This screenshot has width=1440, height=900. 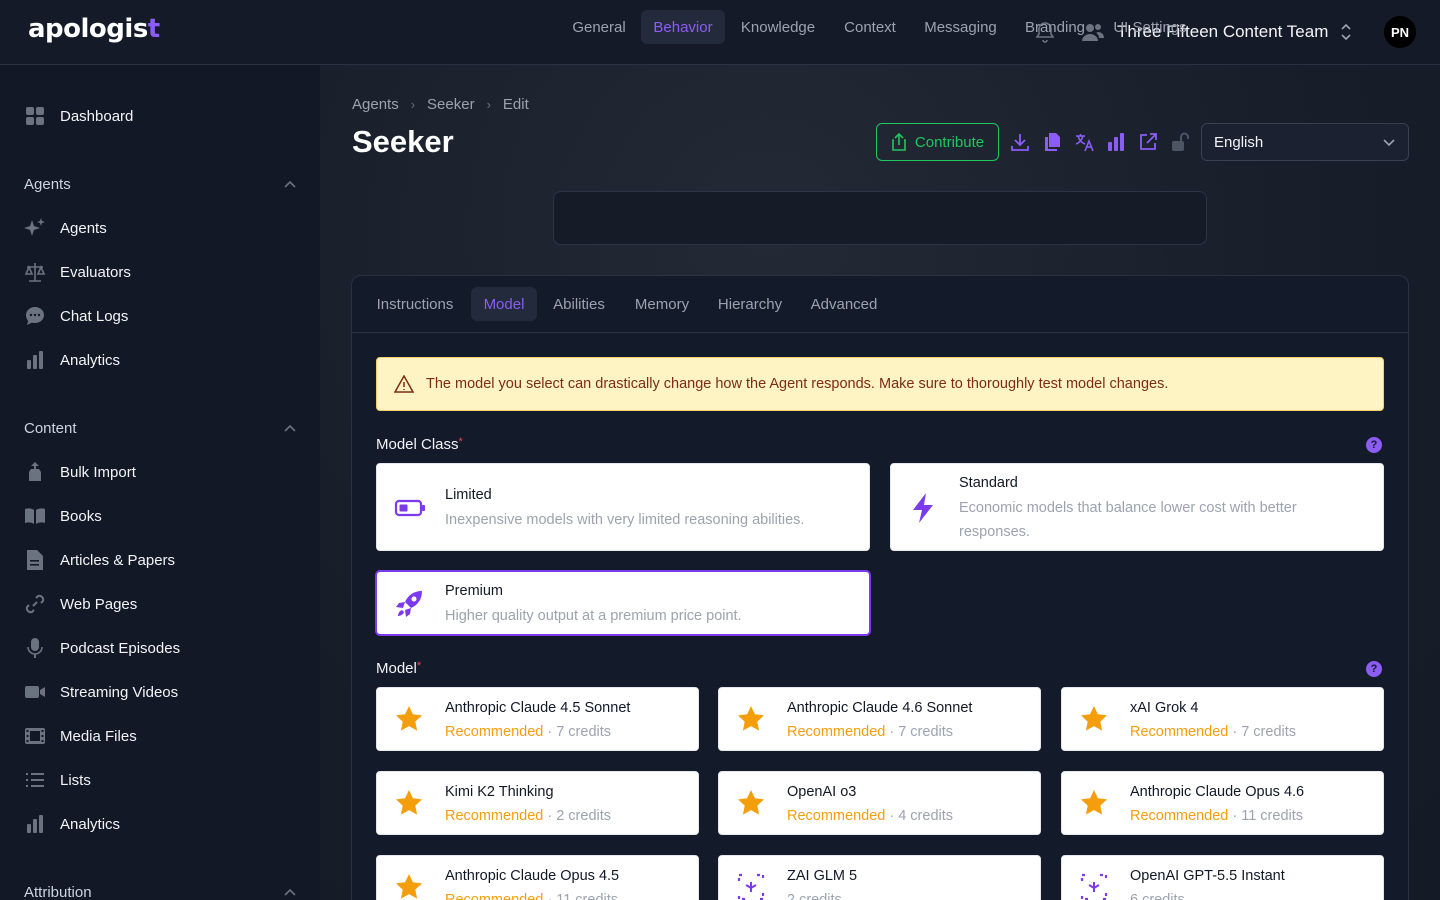 What do you see at coordinates (879, 803) in the screenshot?
I see `model-option: OpenAI o3 Recommended · 4 credits` at bounding box center [879, 803].